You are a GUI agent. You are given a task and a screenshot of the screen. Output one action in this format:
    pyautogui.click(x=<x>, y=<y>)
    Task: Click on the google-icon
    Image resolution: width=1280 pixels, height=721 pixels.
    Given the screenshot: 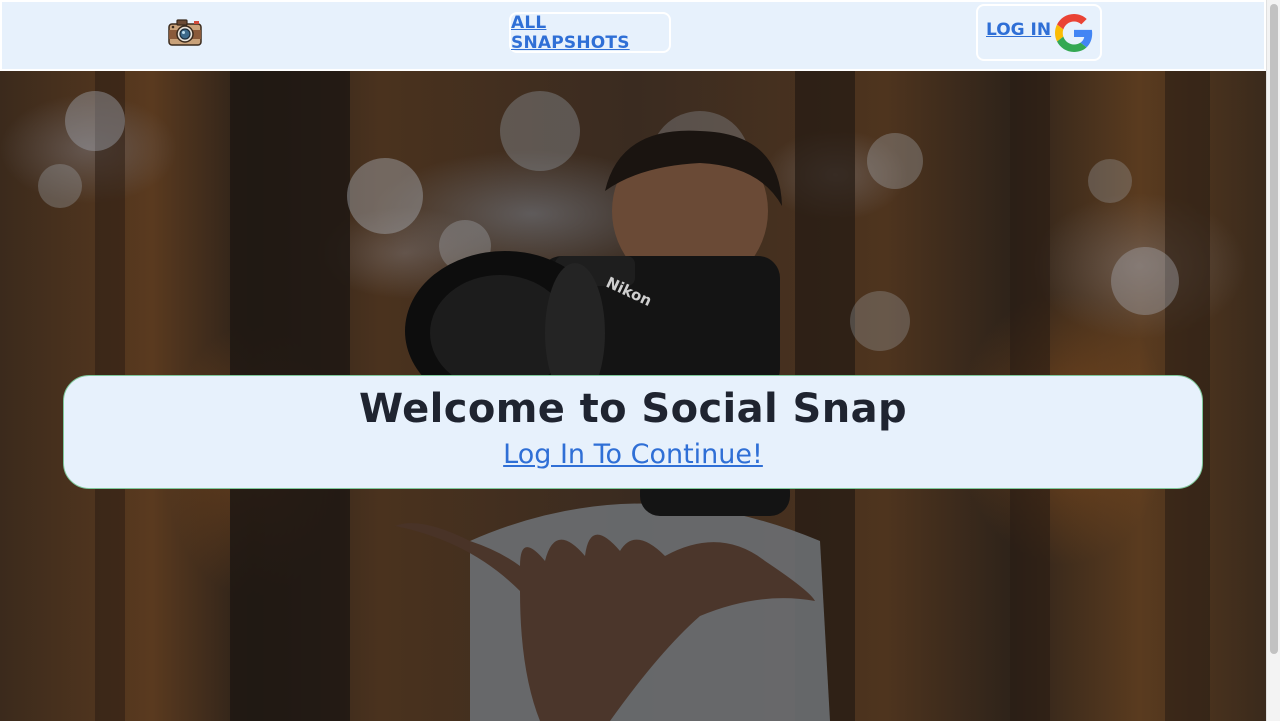 What is the action you would take?
    pyautogui.click(x=1074, y=32)
    